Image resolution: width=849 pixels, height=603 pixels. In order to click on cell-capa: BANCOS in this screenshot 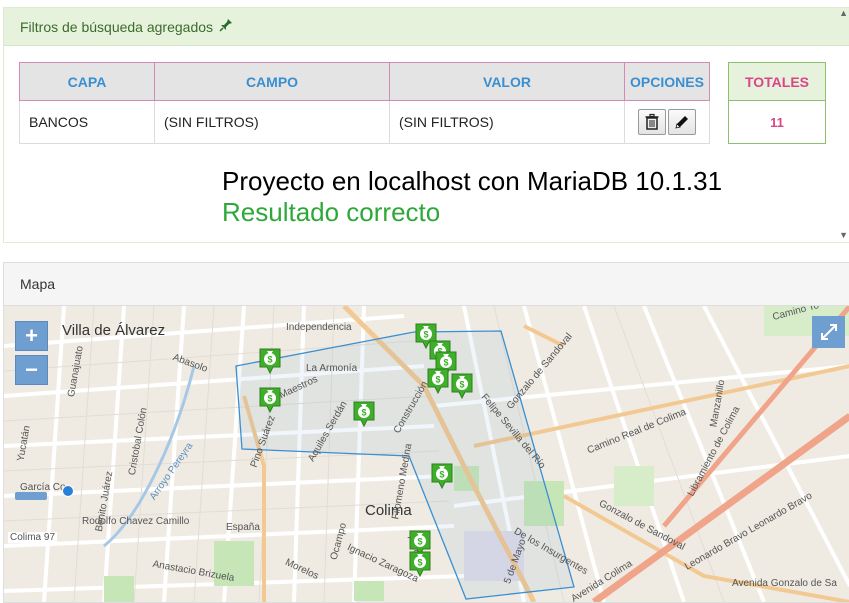, I will do `click(87, 122)`.